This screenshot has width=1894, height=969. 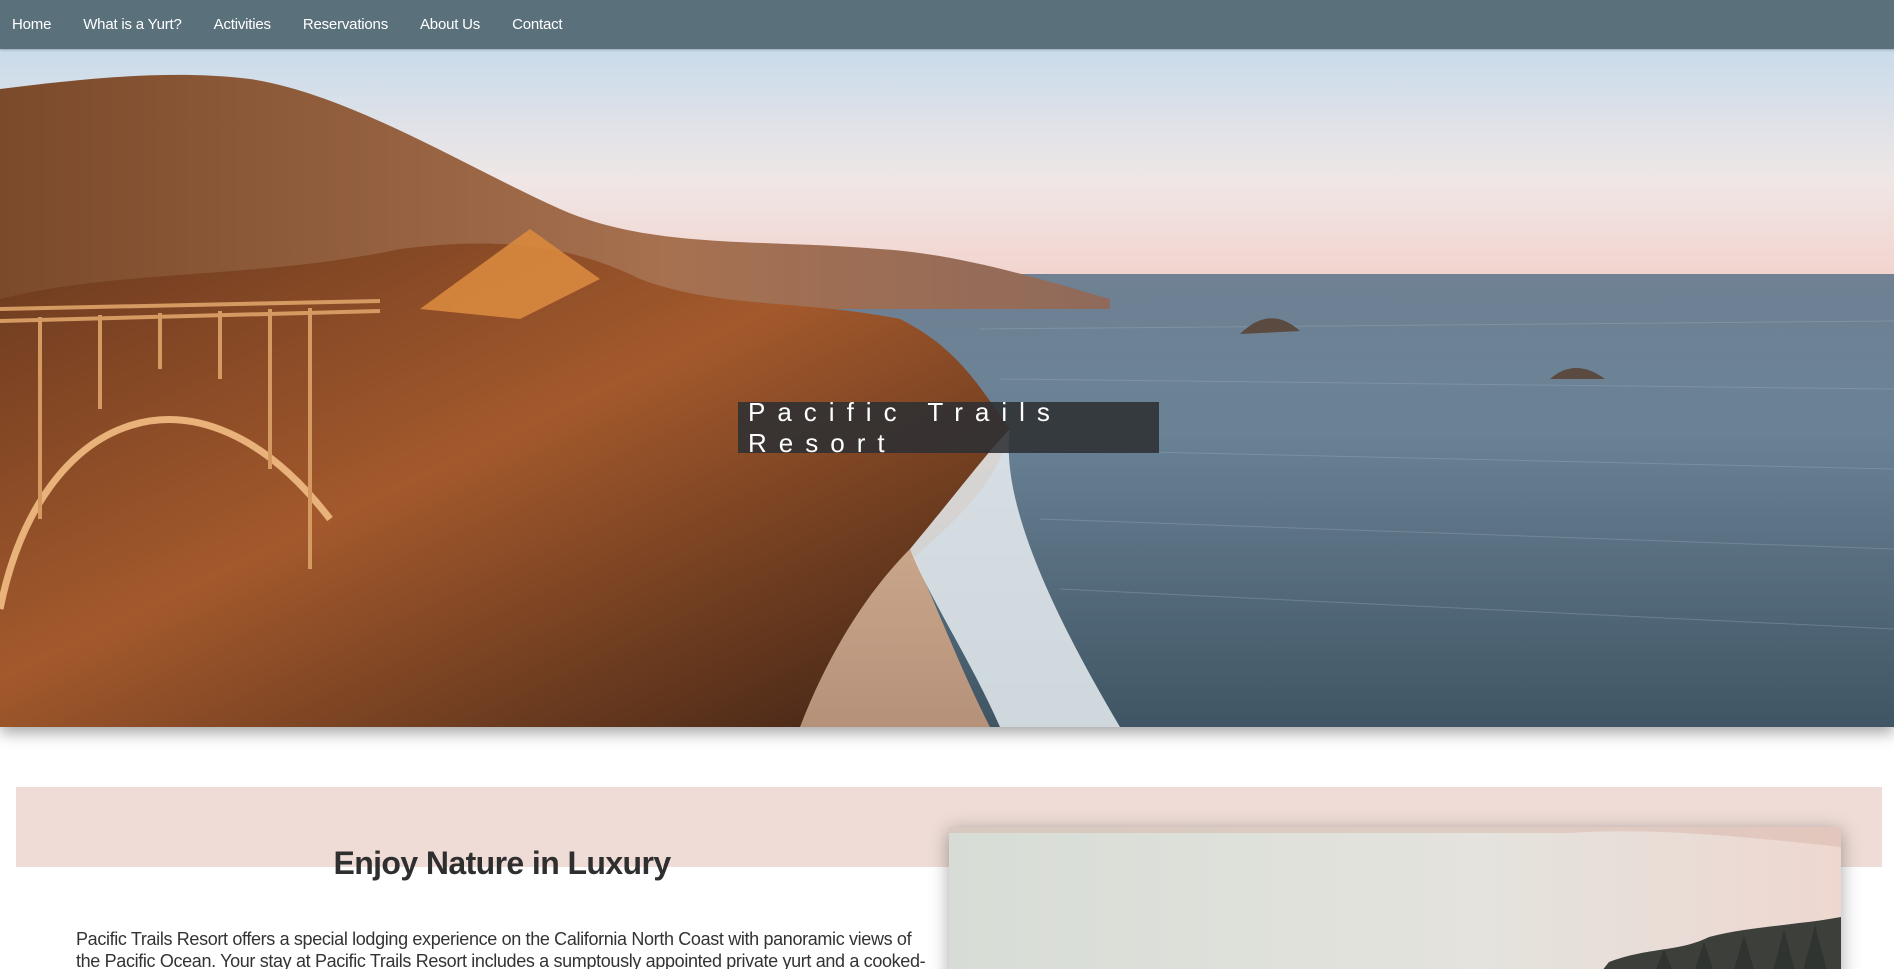 I want to click on section-heading: Enjoy Nature in Luxury, so click(x=502, y=863).